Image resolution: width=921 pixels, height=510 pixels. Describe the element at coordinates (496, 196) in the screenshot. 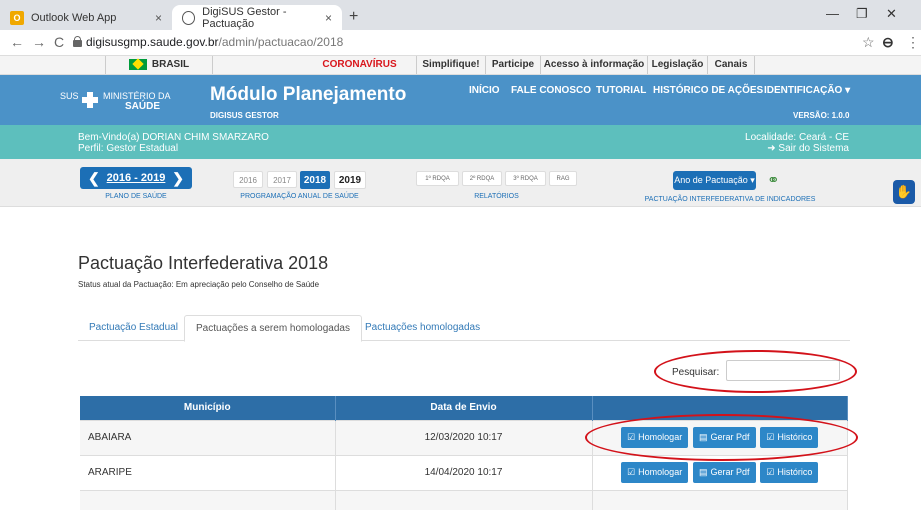

I see `relatorios-caption: RELATÓRIOS` at that location.